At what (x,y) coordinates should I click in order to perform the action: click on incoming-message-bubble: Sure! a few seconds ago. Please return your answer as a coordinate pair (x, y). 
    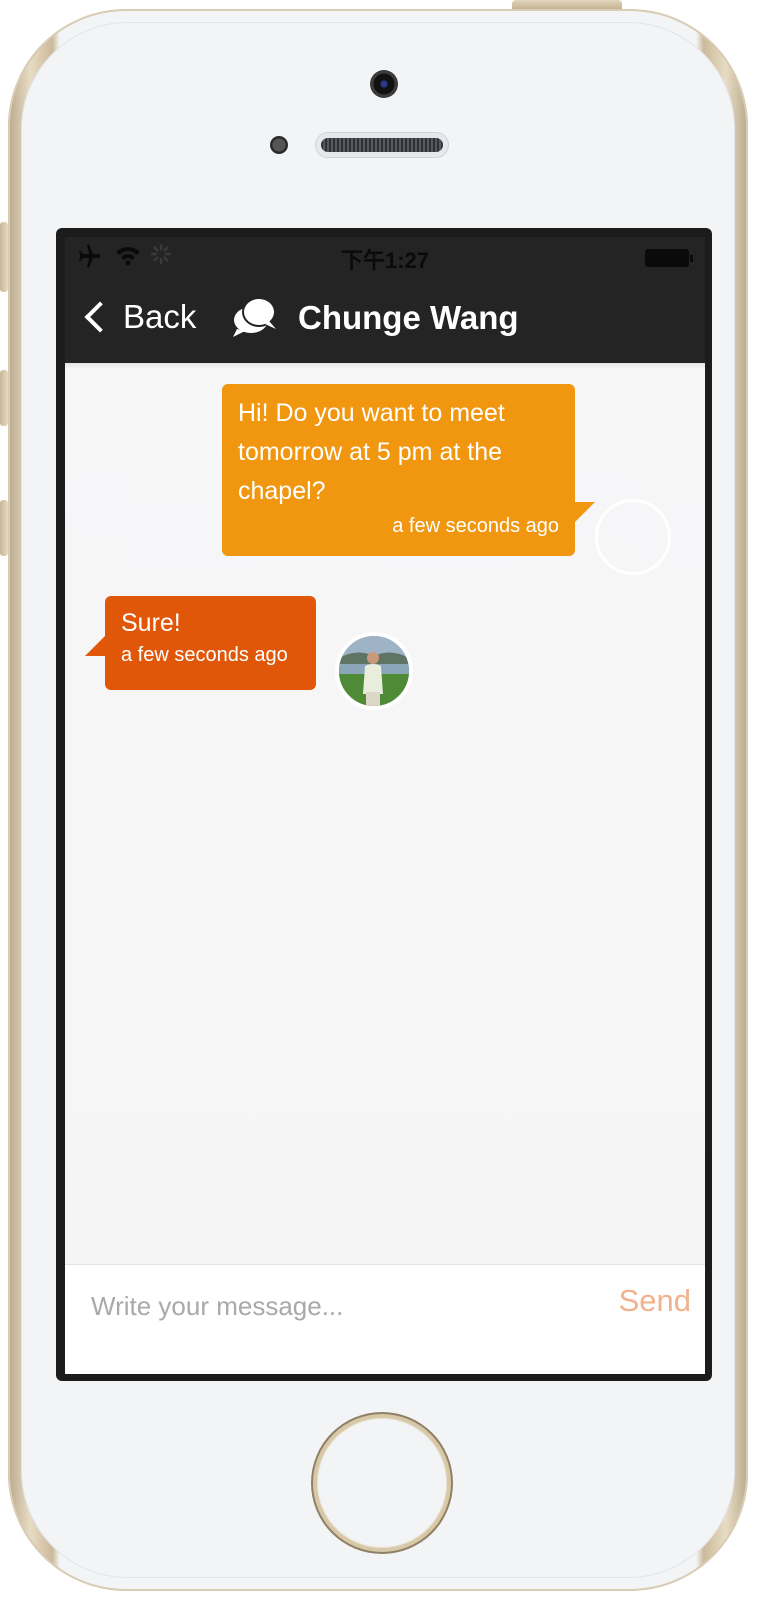
    Looking at the image, I should click on (200, 643).